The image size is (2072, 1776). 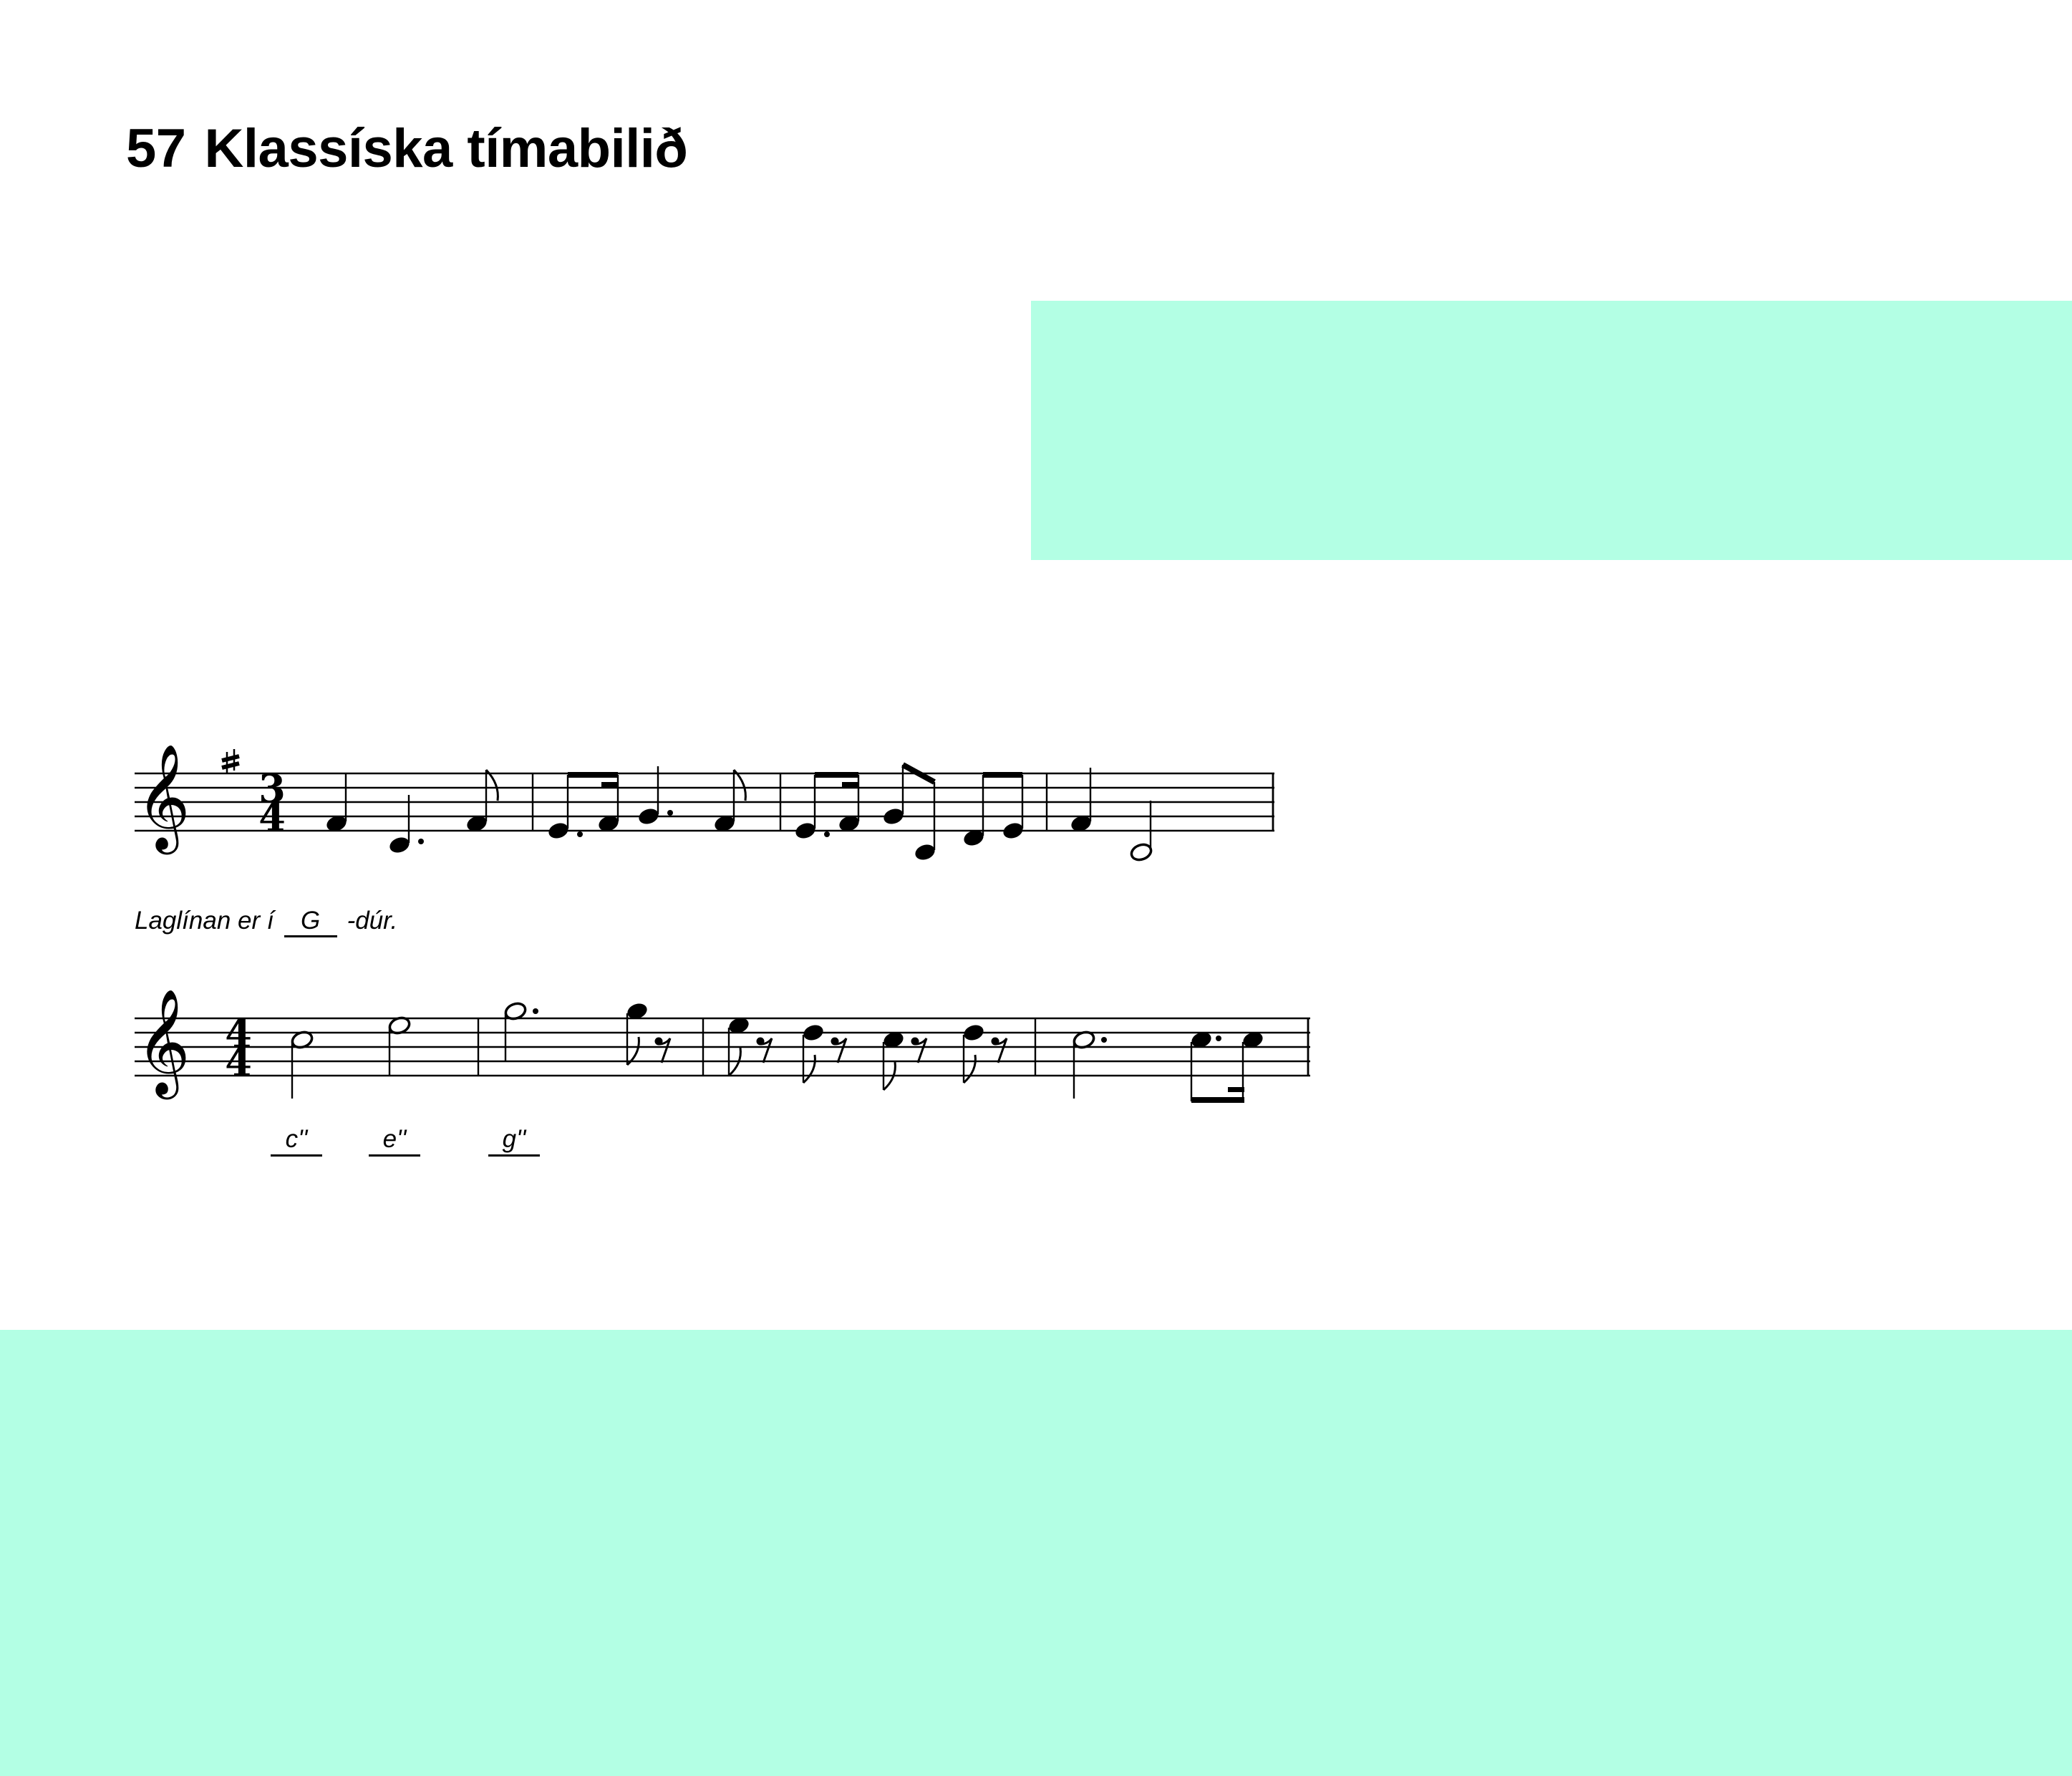 I want to click on note-answer-3: g'', so click(x=514, y=1141).